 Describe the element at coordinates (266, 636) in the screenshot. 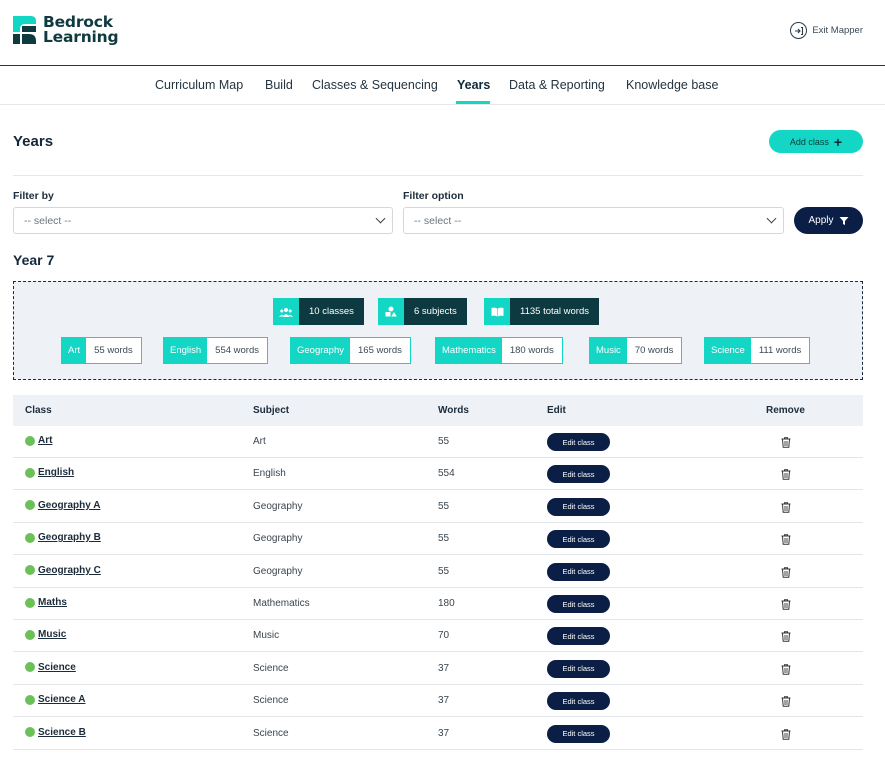

I see `subject-cell: Music` at that location.